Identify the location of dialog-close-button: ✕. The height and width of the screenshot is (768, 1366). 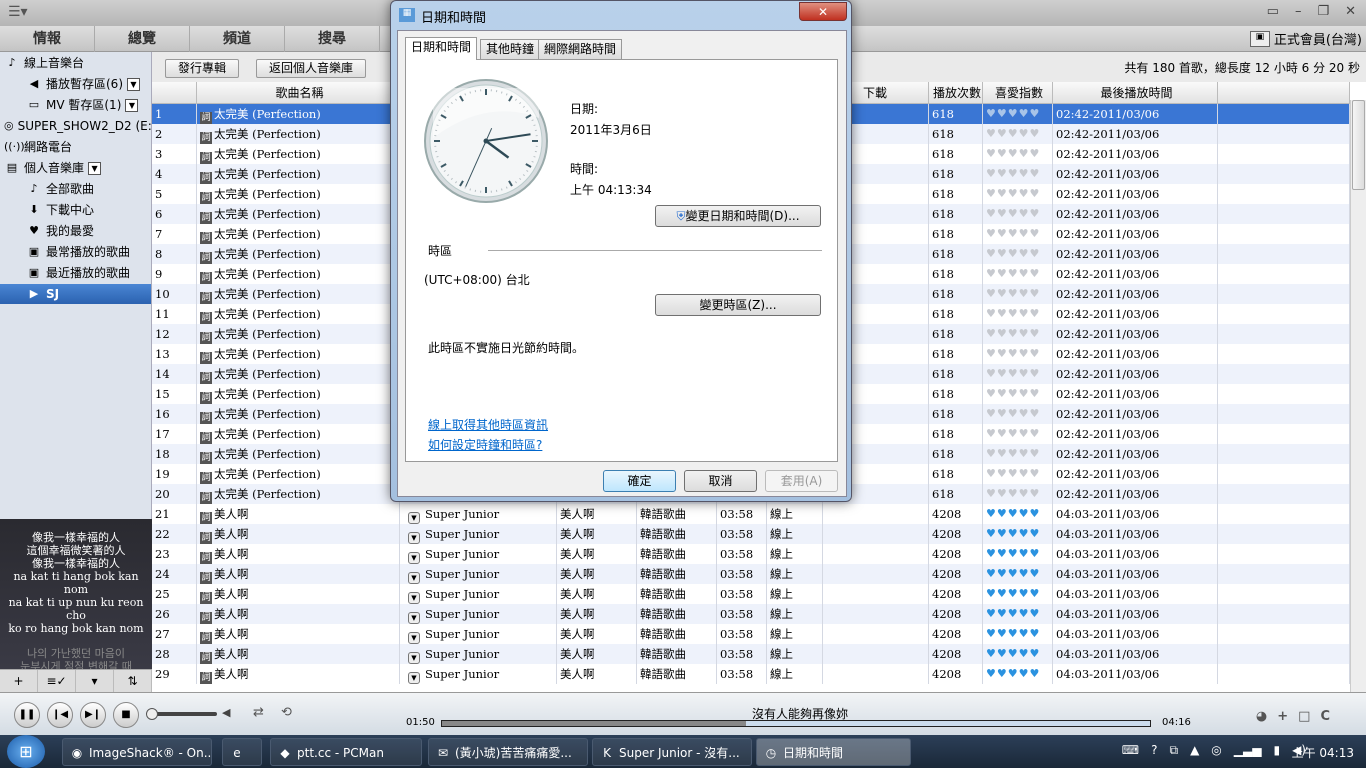
(823, 11).